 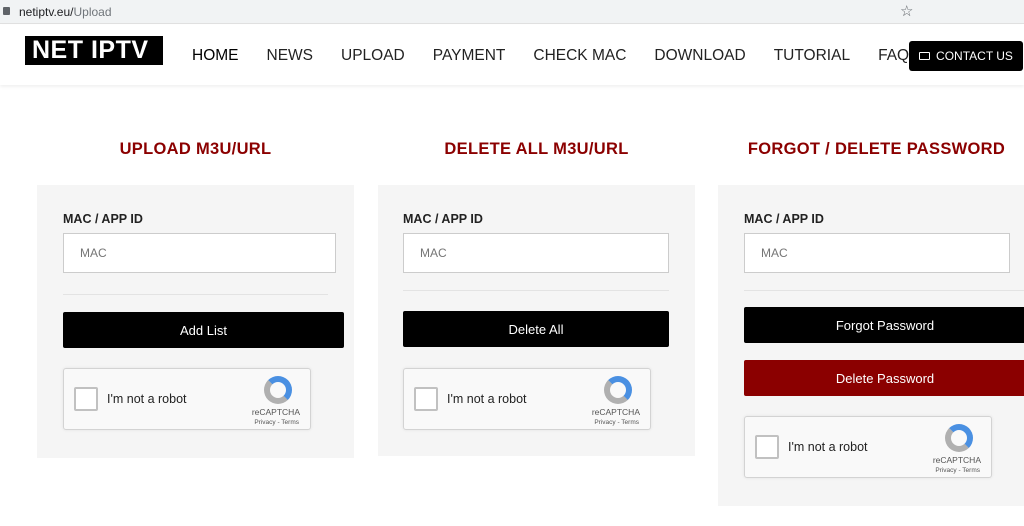 I want to click on forgot-password-button: Forgot Password, so click(x=884, y=325).